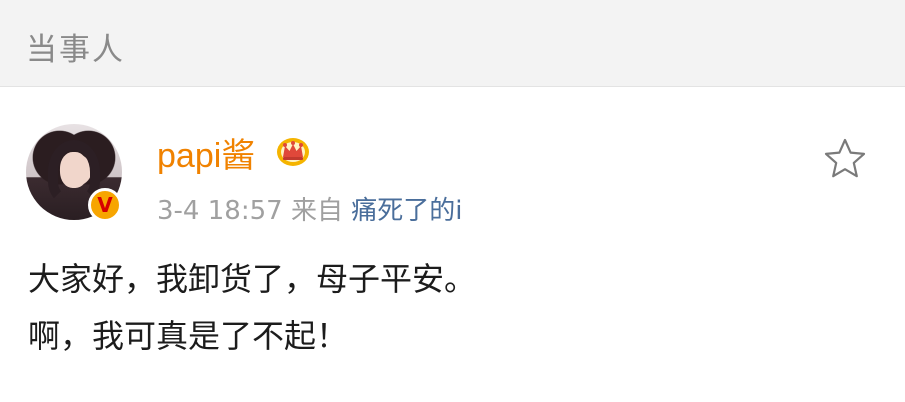 The width and height of the screenshot is (905, 402). Describe the element at coordinates (75, 50) in the screenshot. I see `section-title: 当事人` at that location.